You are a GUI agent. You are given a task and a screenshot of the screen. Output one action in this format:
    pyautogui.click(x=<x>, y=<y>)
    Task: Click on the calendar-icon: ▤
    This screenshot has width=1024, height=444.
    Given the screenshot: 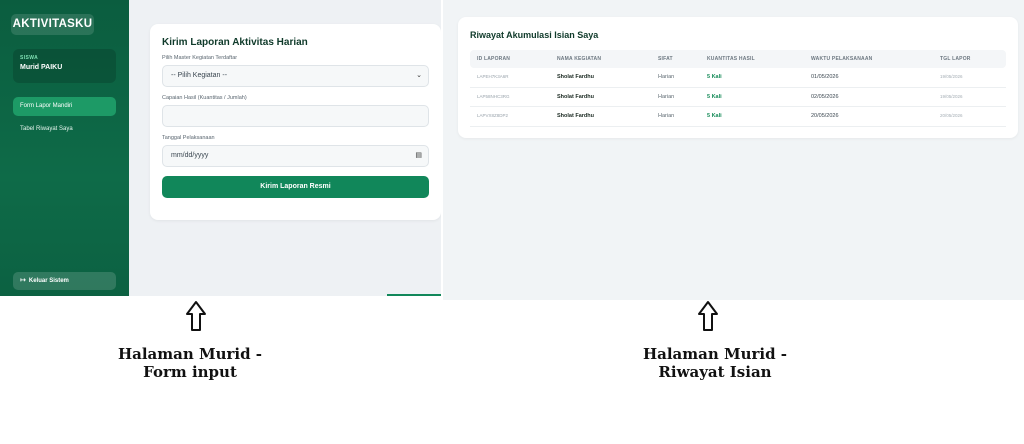 What is the action you would take?
    pyautogui.click(x=418, y=156)
    